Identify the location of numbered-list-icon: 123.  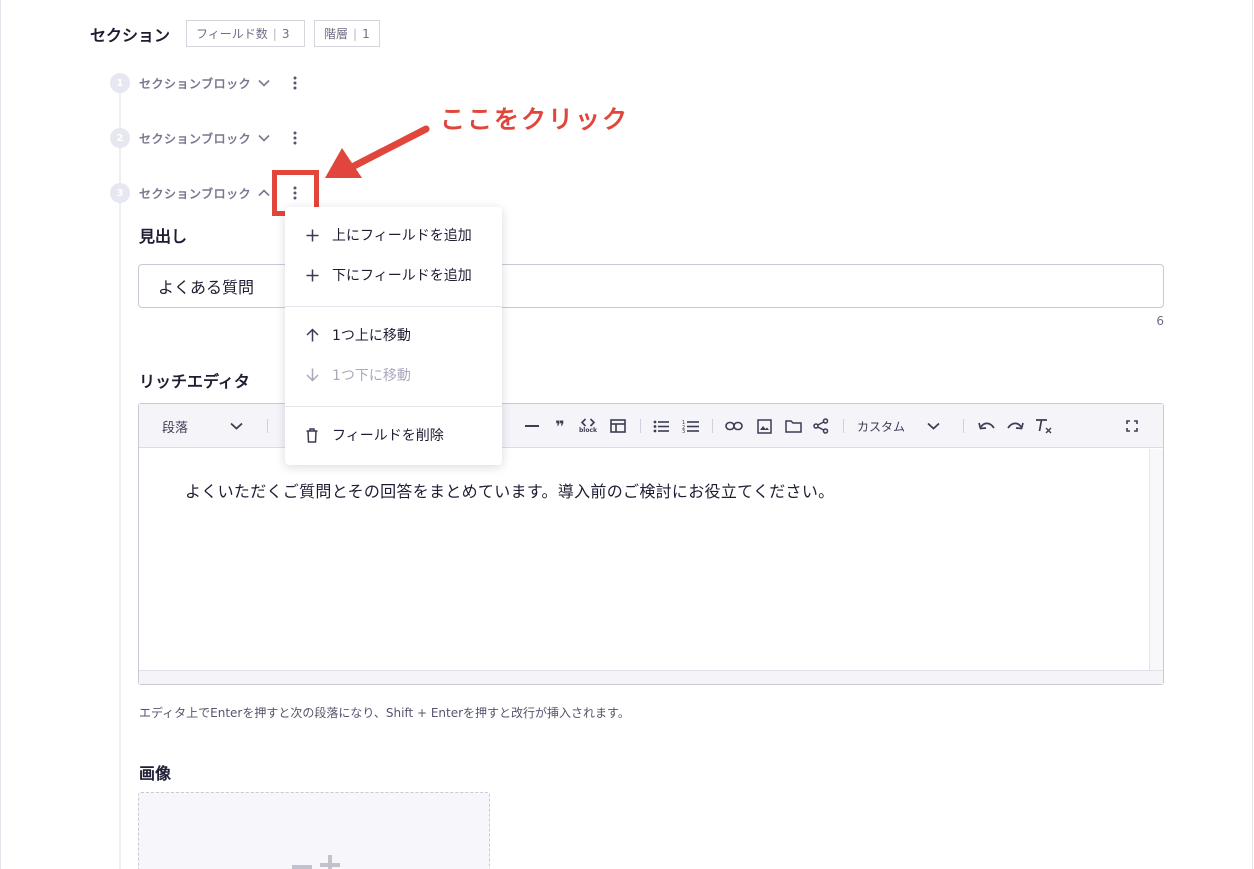
(690, 426).